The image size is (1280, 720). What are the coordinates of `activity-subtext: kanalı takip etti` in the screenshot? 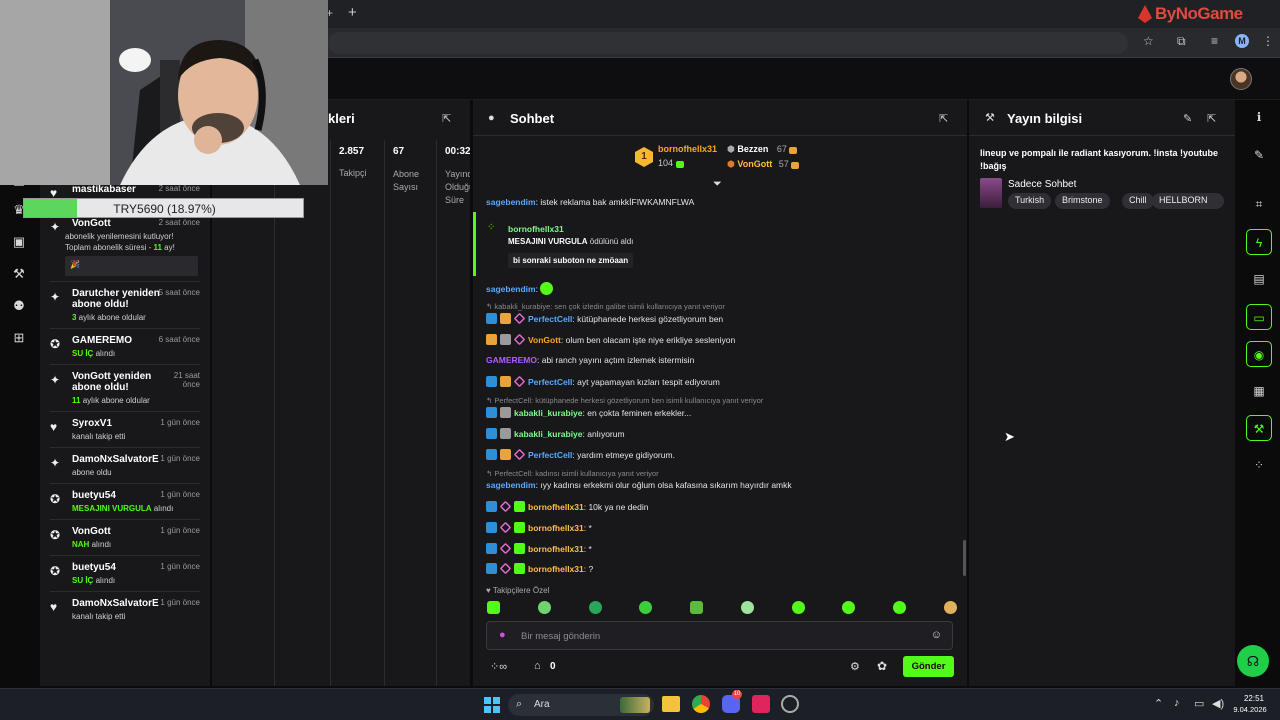 It's located at (99, 616).